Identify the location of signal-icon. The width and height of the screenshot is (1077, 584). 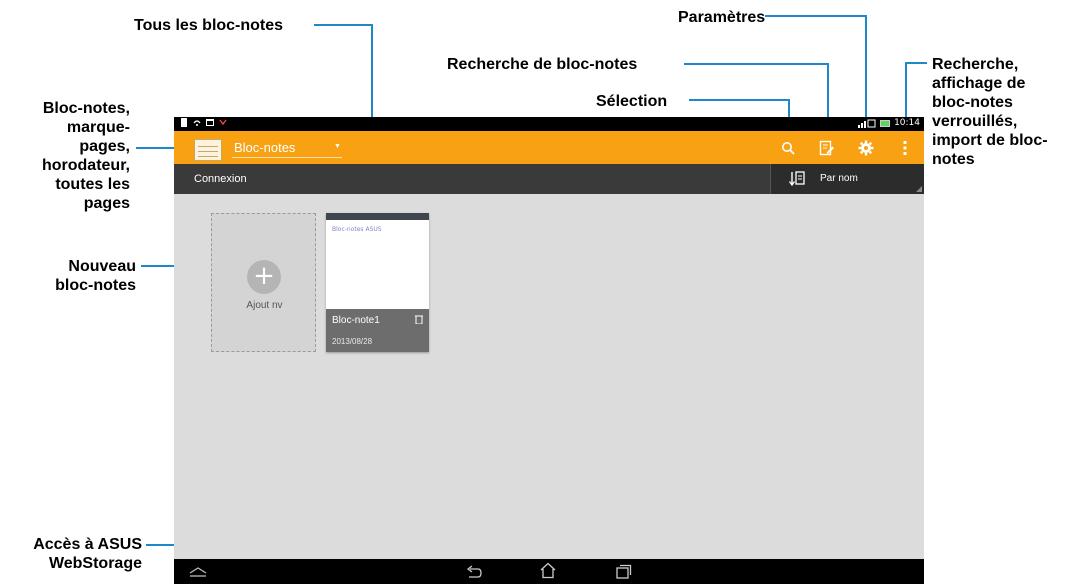
(867, 123).